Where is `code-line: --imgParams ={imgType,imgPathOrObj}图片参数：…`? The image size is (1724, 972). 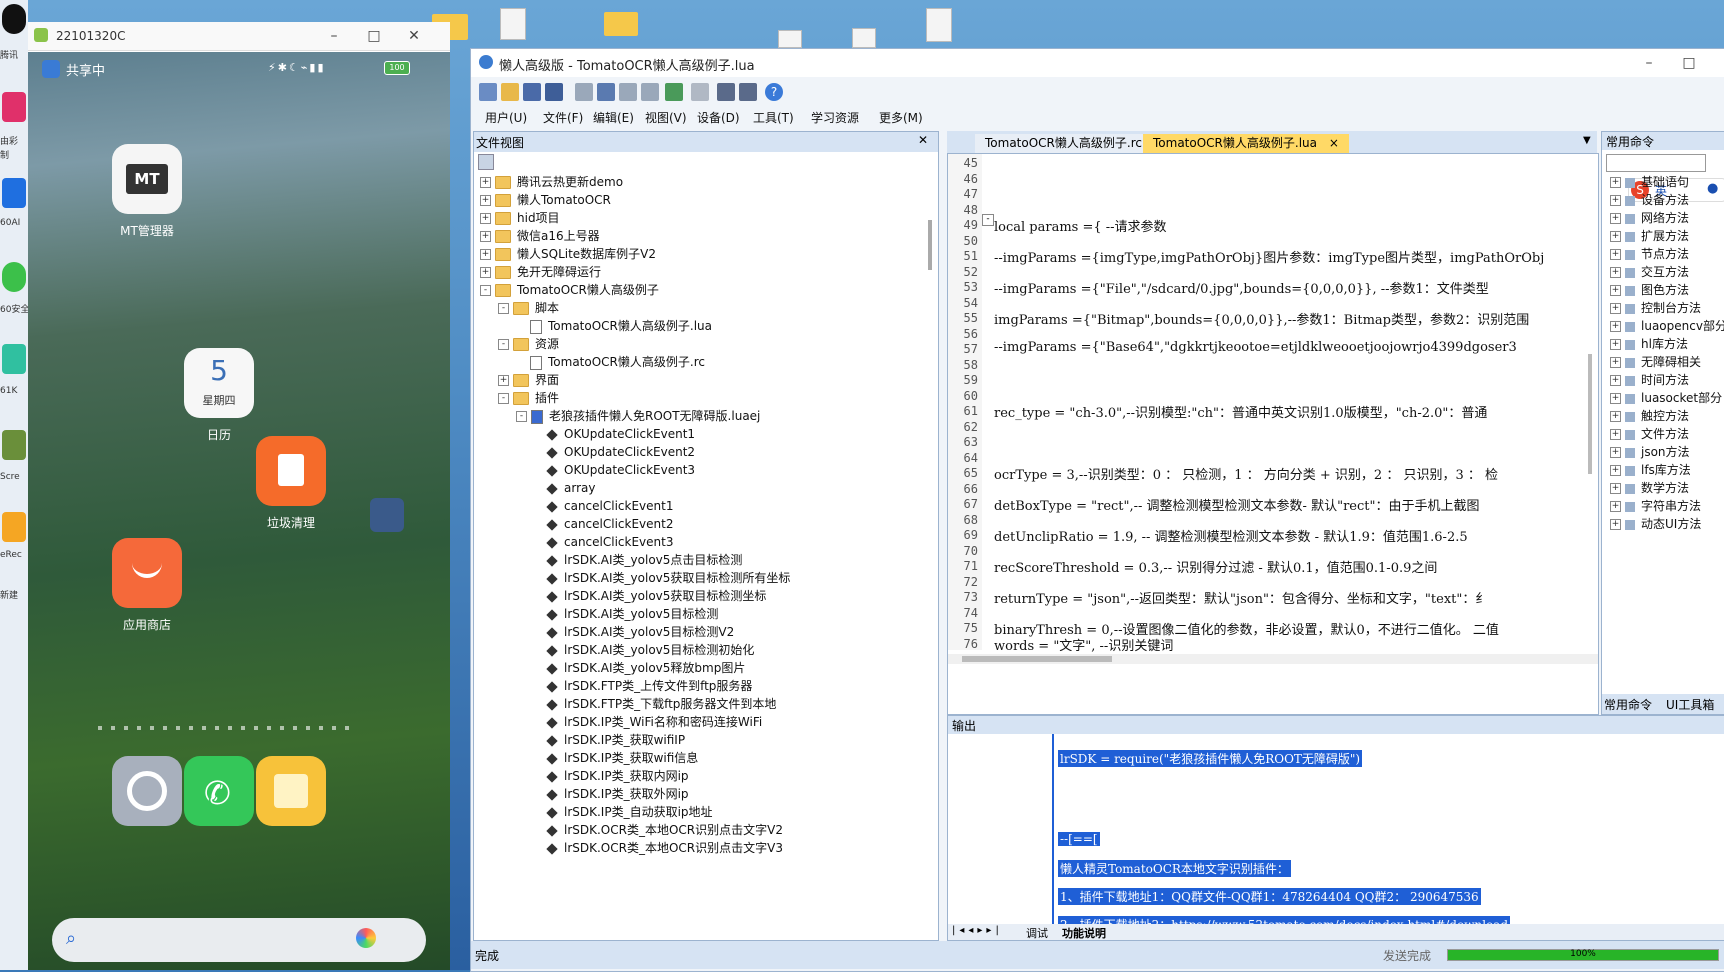
code-line: --imgParams ={imgType,imgPathOrObj}图片参数：… is located at coordinates (1269, 256).